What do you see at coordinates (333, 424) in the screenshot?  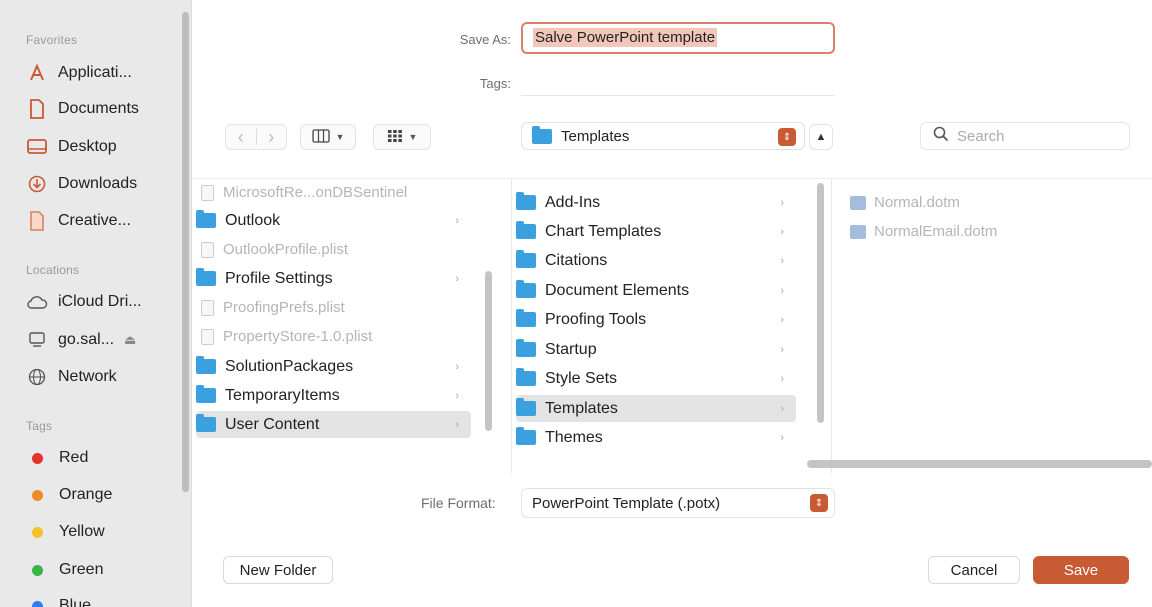 I see `list-item-selected: User Content ›` at bounding box center [333, 424].